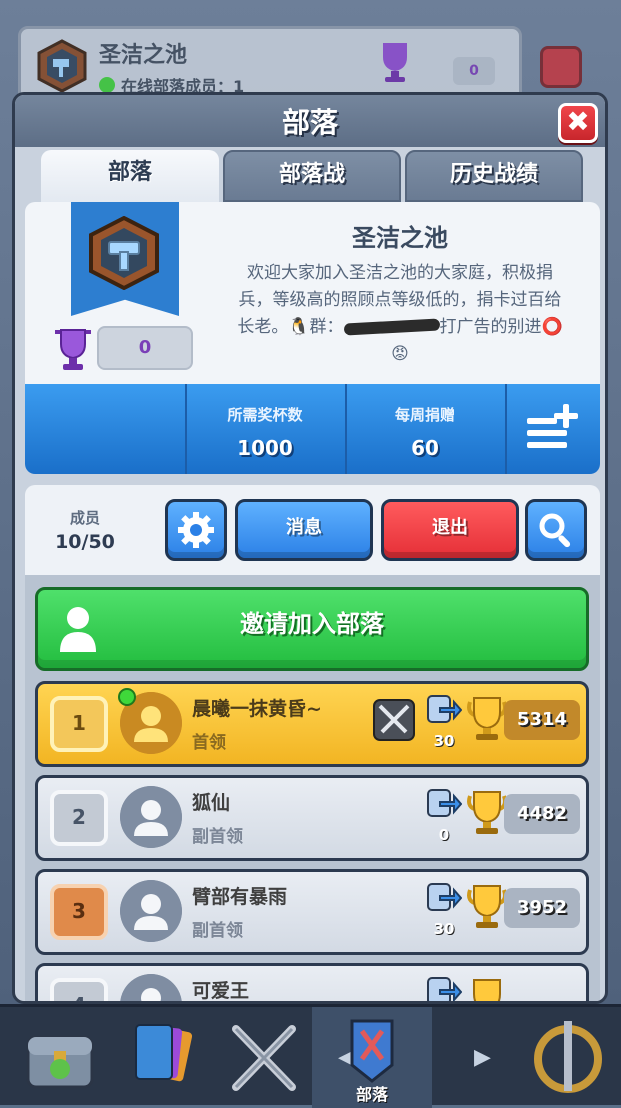 Image resolution: width=621 pixels, height=1108 pixels. Describe the element at coordinates (312, 429) in the screenshot. I see `clan-stats-bar: 所需奖杯数 1000 每周捐赠 60` at that location.